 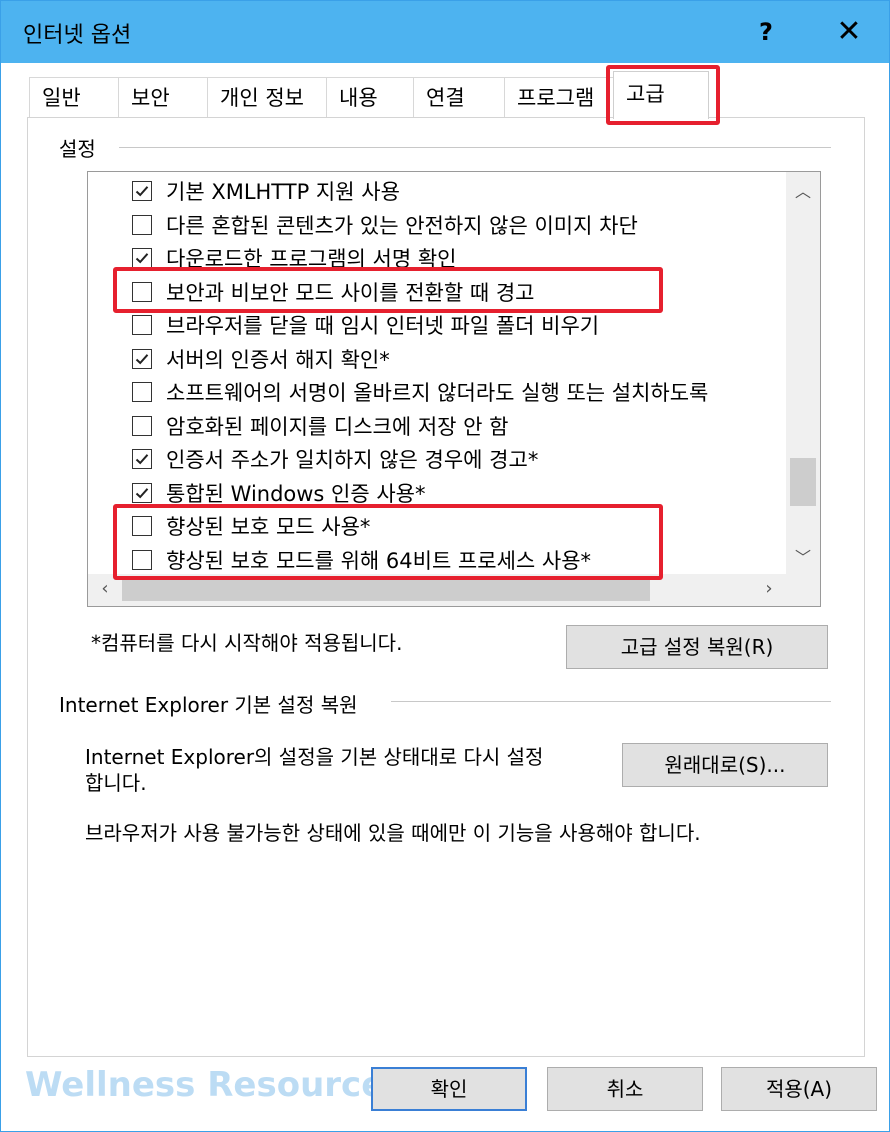 What do you see at coordinates (82, 147) in the screenshot?
I see `settings-group-label: 설정` at bounding box center [82, 147].